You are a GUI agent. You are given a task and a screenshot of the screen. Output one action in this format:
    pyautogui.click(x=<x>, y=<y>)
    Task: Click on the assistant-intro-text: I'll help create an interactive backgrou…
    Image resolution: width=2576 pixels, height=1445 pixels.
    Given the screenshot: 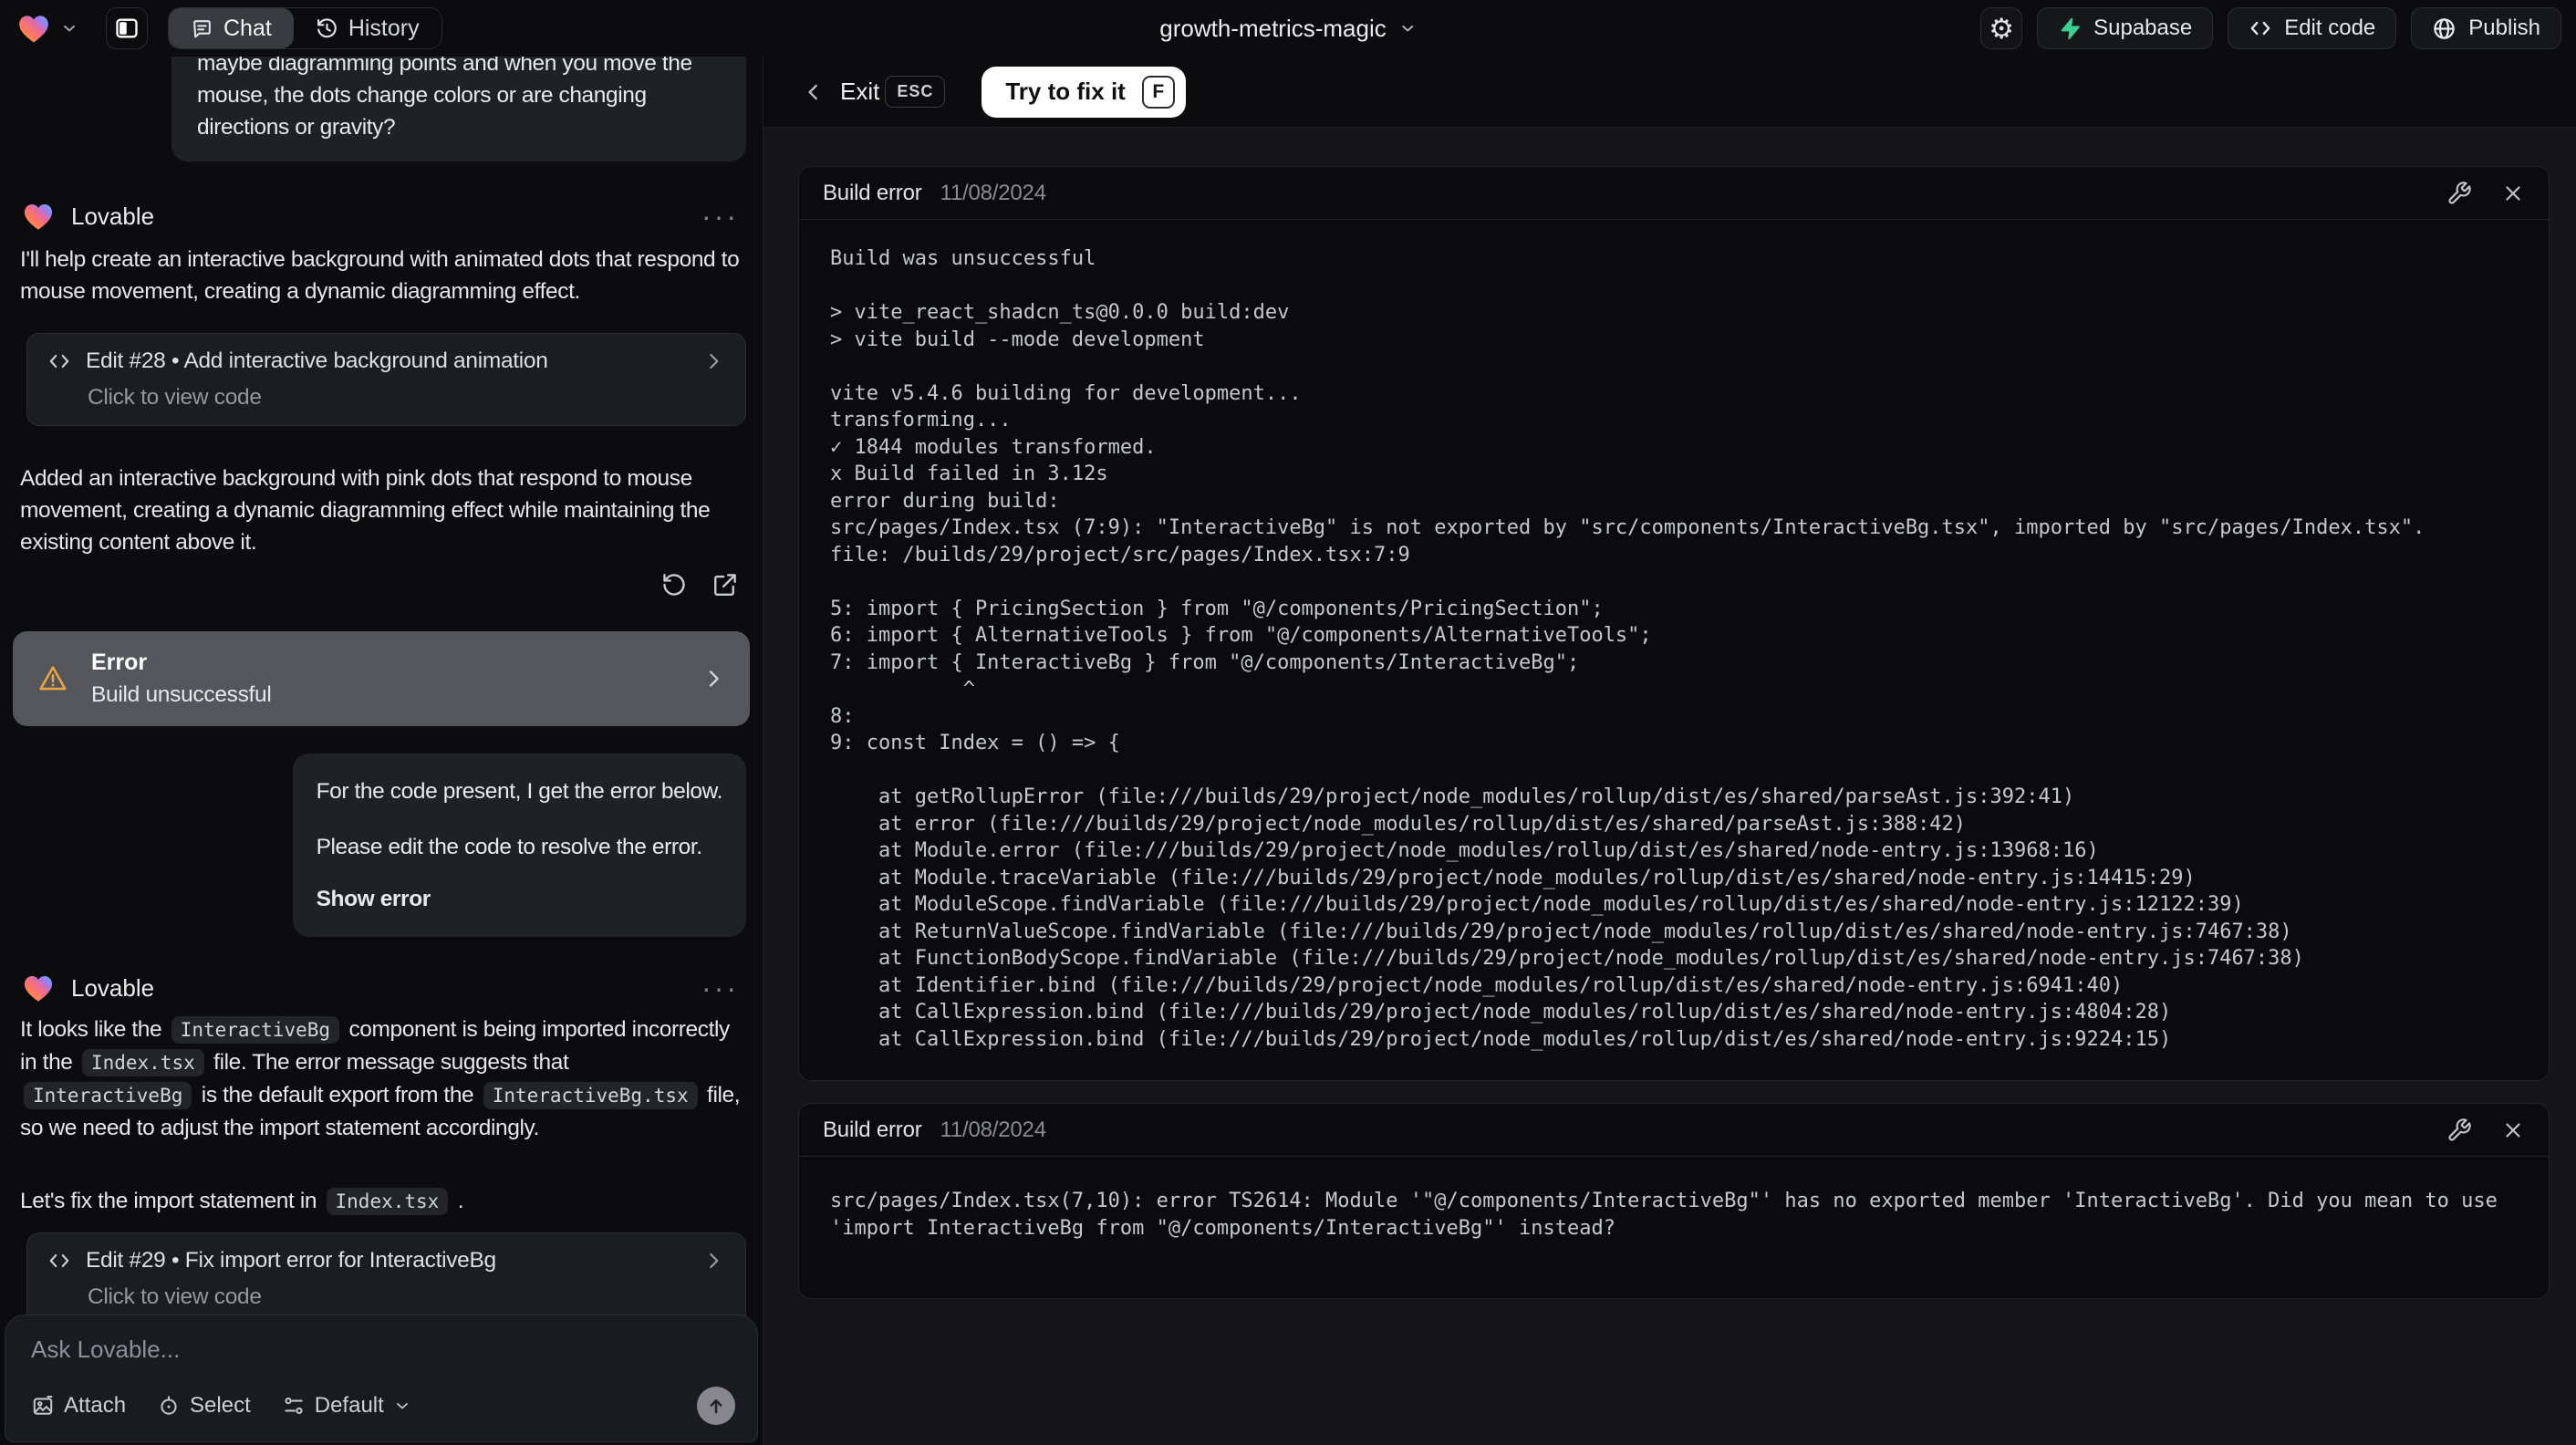 What is the action you would take?
    pyautogui.click(x=380, y=275)
    